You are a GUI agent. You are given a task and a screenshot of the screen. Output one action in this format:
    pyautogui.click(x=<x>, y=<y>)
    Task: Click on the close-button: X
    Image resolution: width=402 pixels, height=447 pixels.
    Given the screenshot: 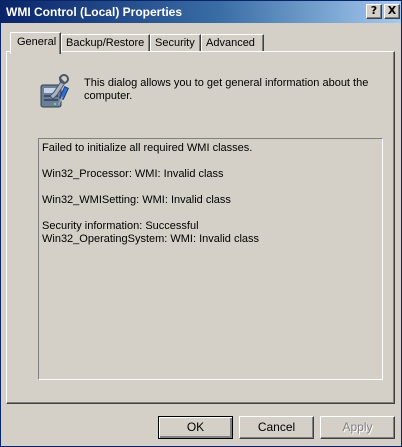 What is the action you would take?
    pyautogui.click(x=392, y=11)
    